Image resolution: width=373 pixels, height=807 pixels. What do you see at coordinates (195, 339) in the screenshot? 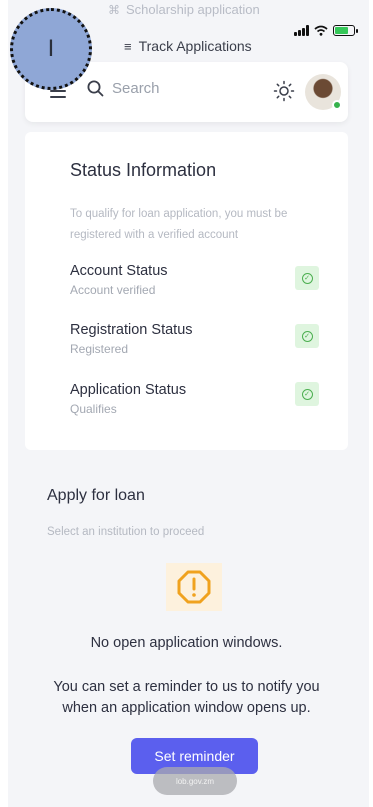
I see `status-row-registration: Registration Status Registered` at bounding box center [195, 339].